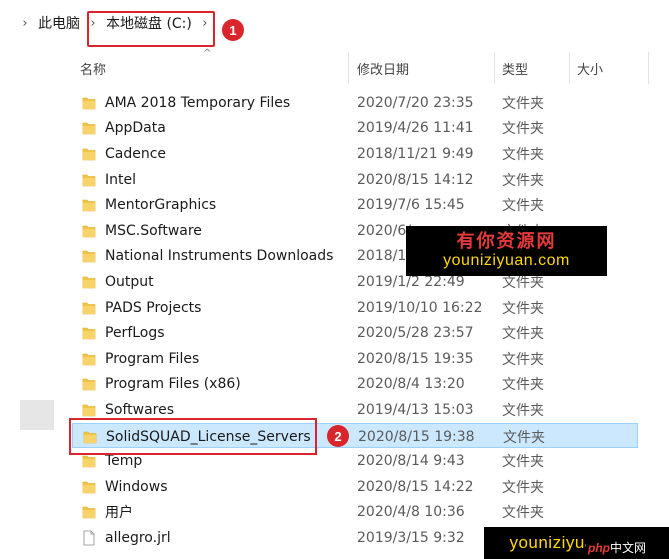 The height and width of the screenshot is (559, 669). Describe the element at coordinates (161, 205) in the screenshot. I see `file-name: MentorGraphics` at that location.